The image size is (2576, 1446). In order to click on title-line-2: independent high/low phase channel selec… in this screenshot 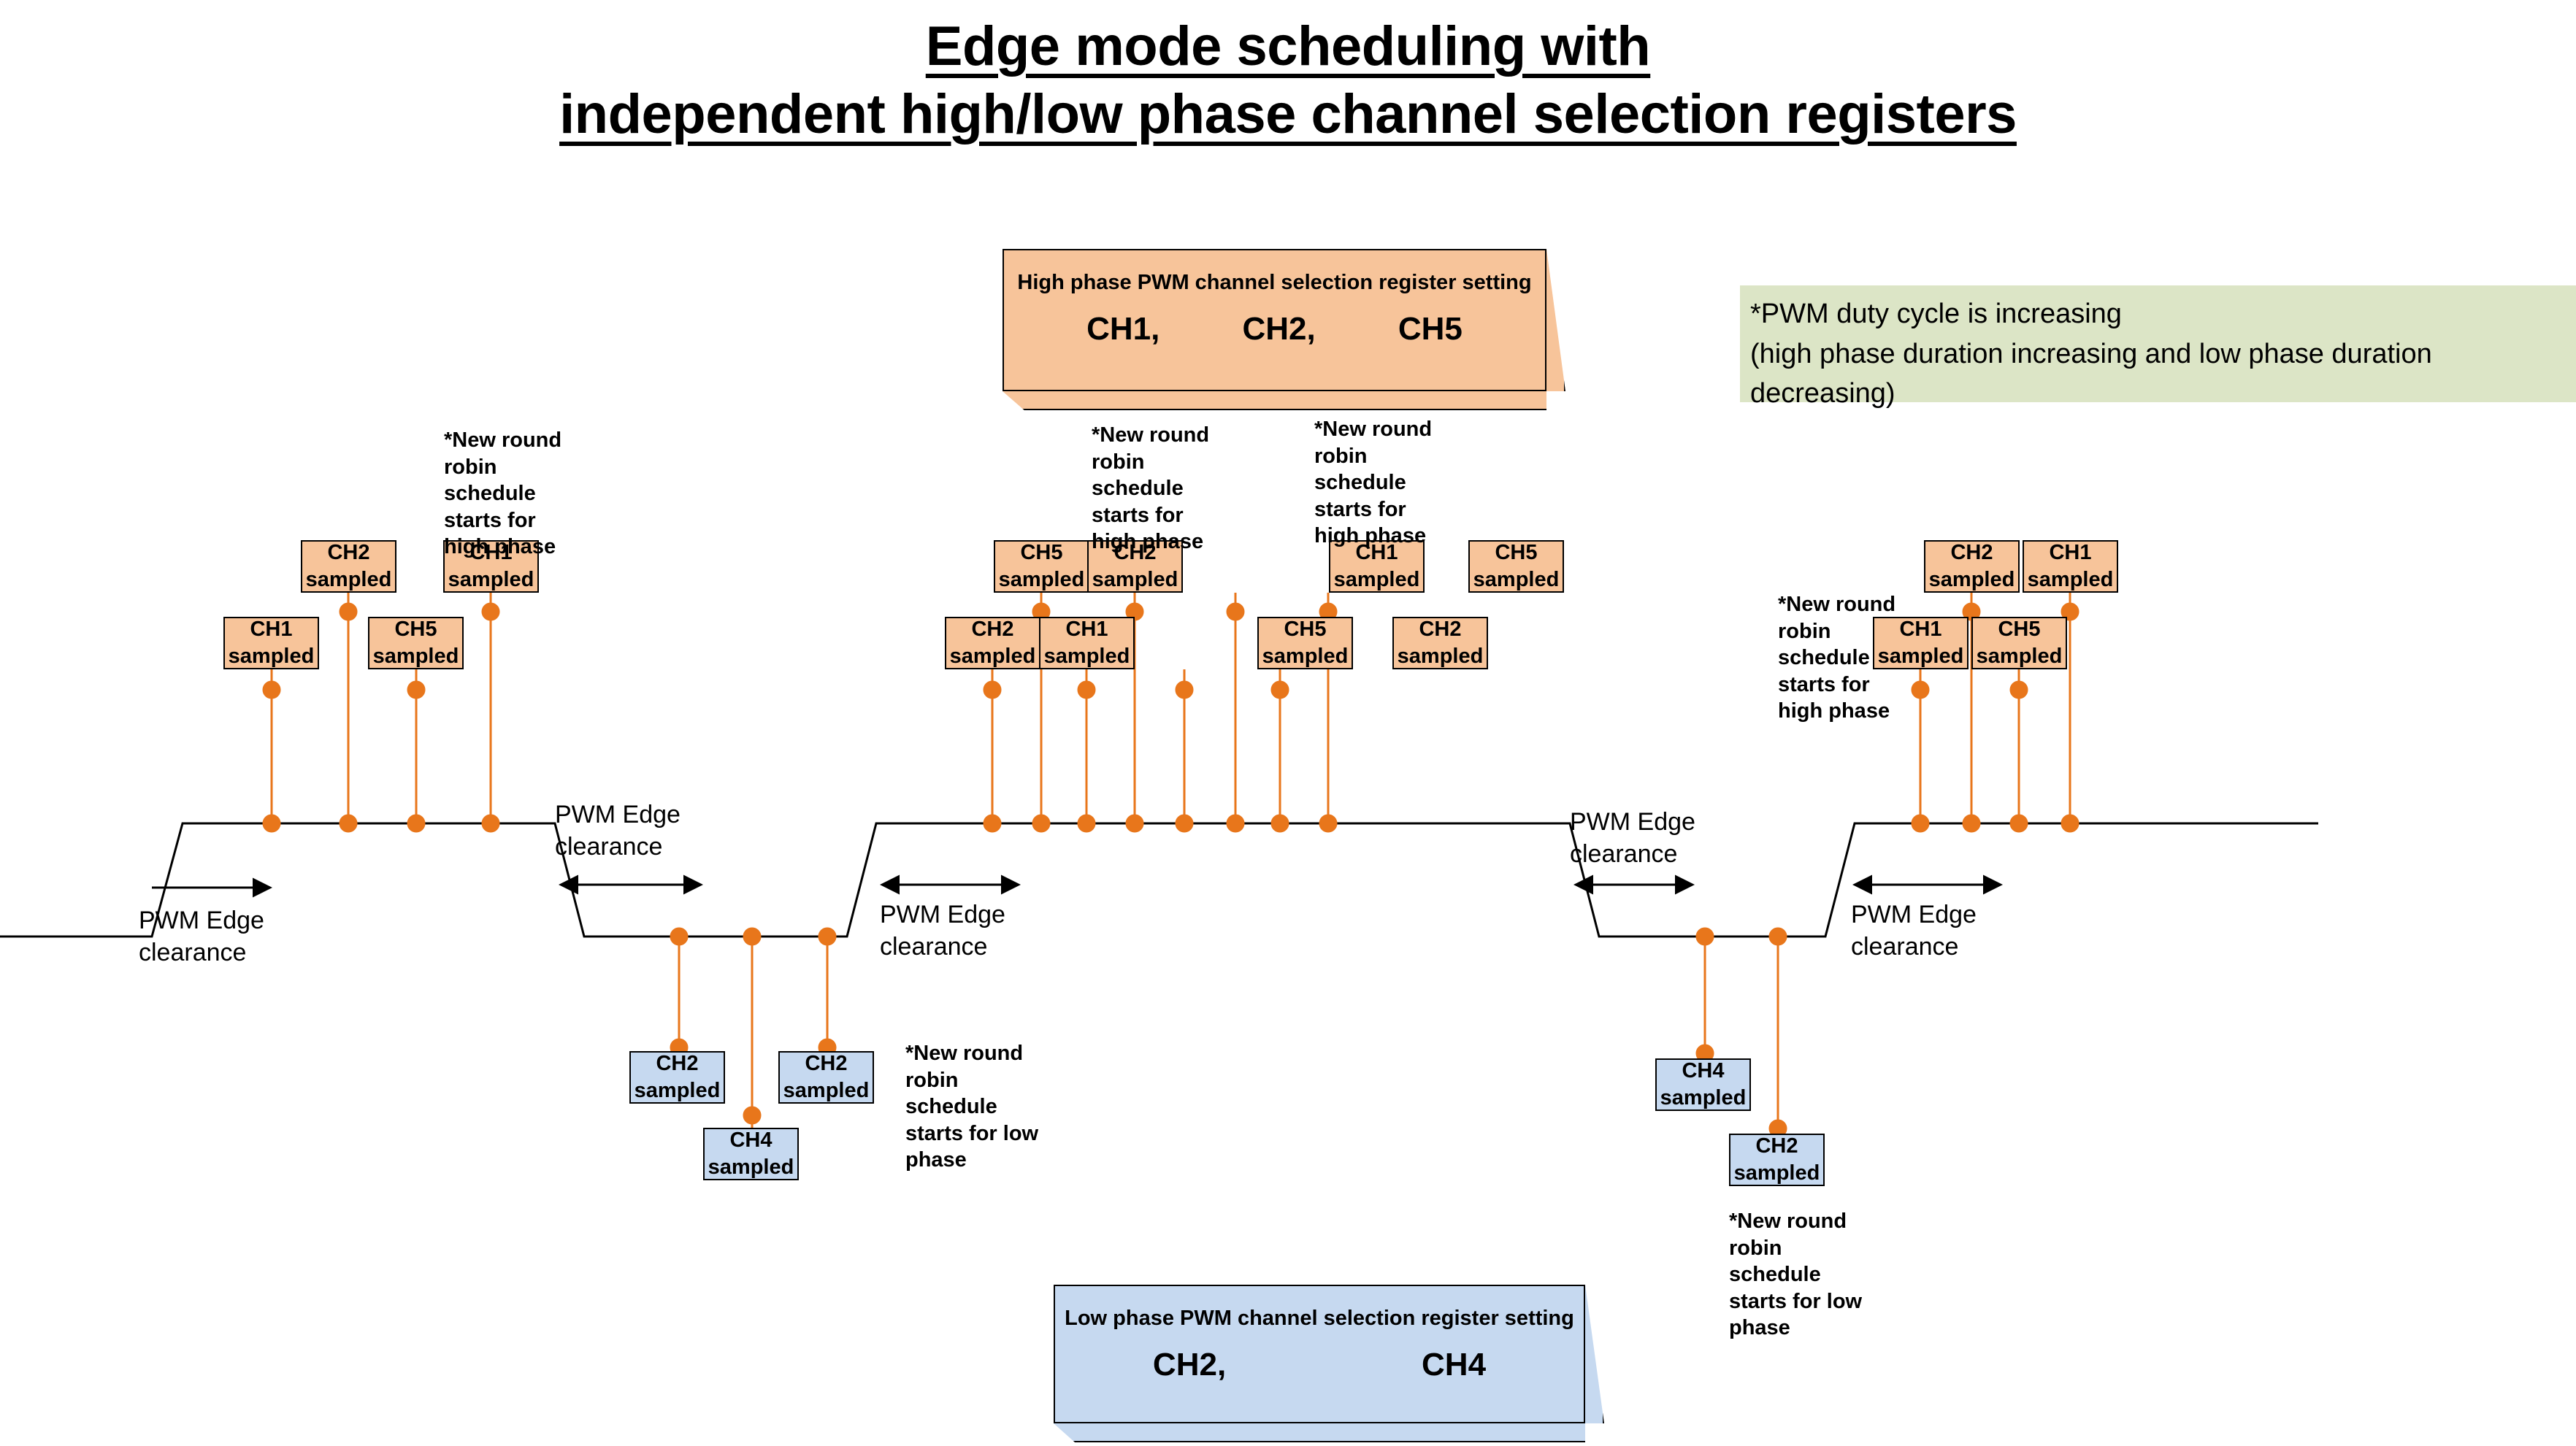, I will do `click(1288, 113)`.